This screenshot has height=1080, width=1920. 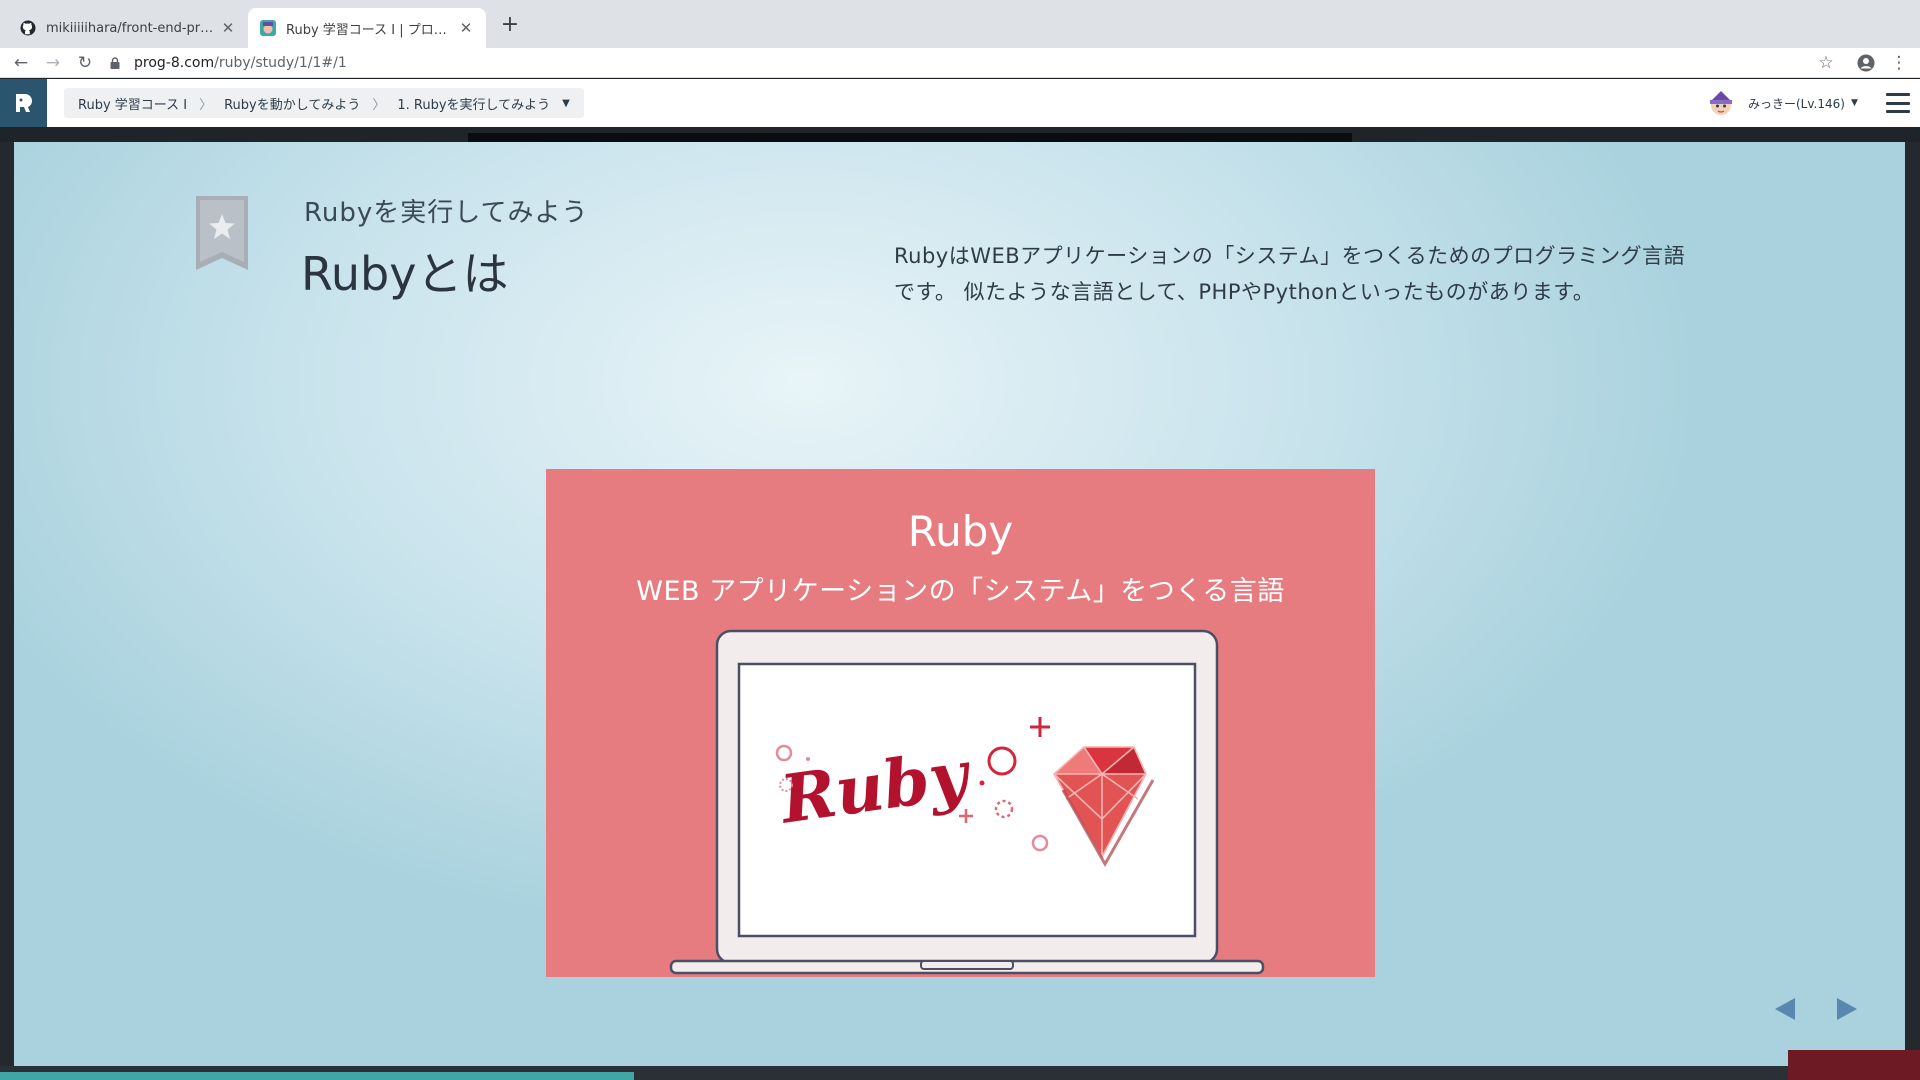 What do you see at coordinates (222, 233) in the screenshot?
I see `bookmark-star-icon` at bounding box center [222, 233].